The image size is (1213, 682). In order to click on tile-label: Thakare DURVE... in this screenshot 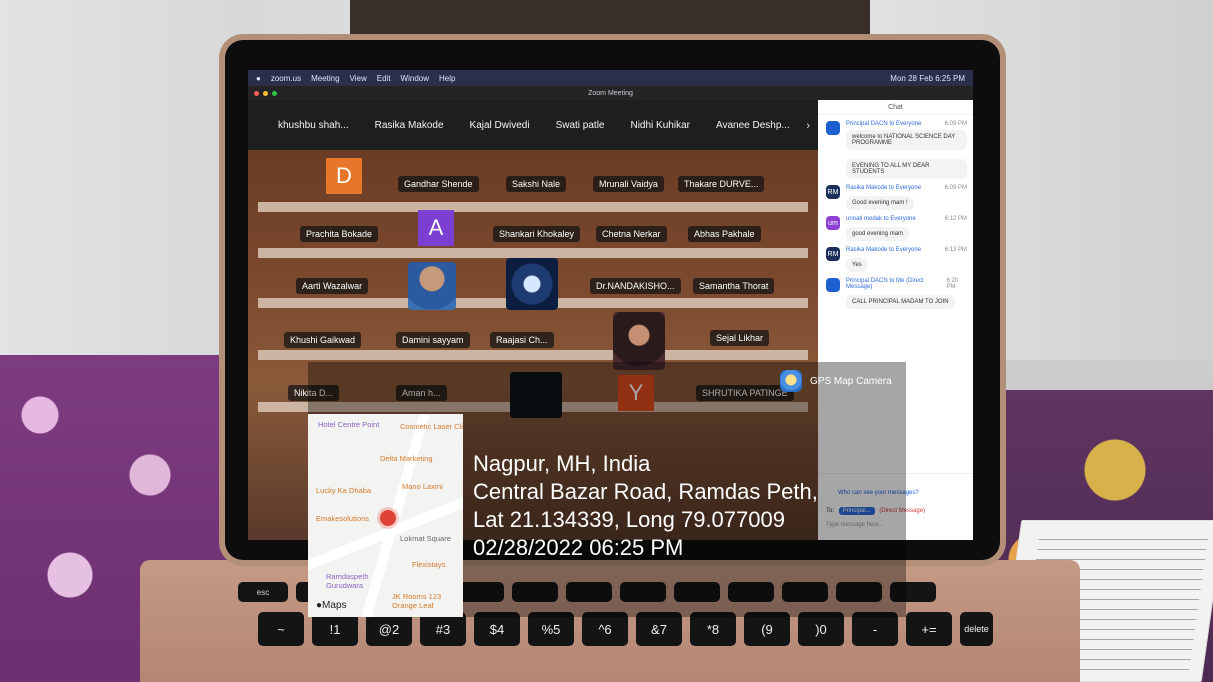, I will do `click(721, 184)`.